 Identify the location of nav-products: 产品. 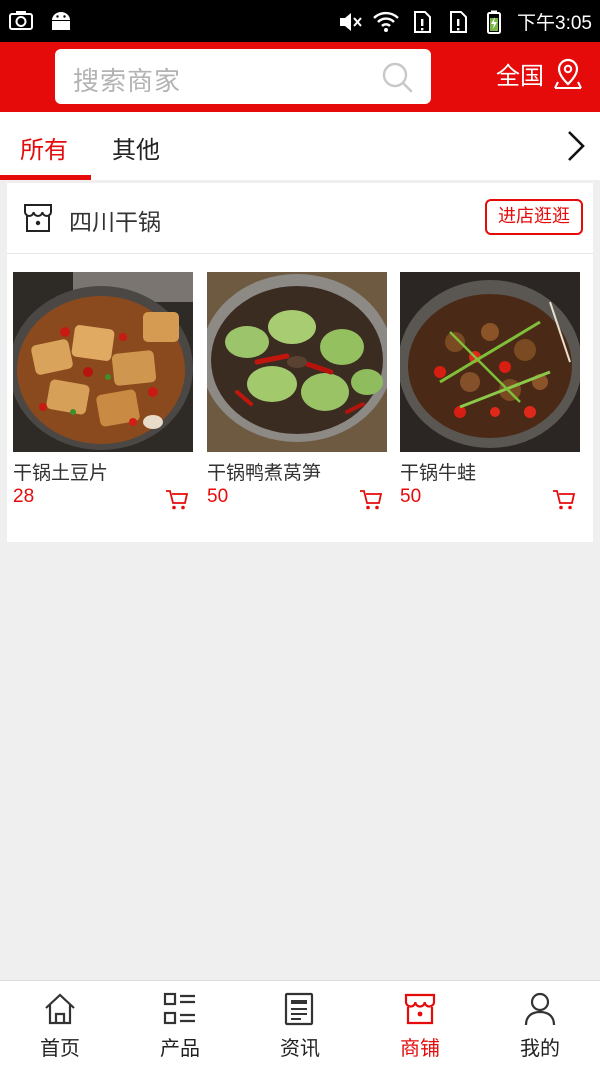
(180, 1024).